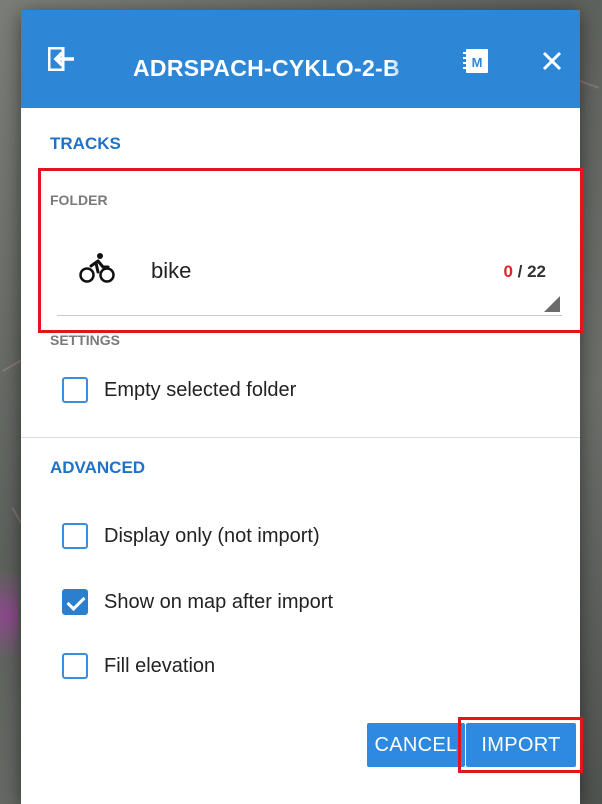 This screenshot has width=602, height=804. Describe the element at coordinates (98, 467) in the screenshot. I see `advanced-header: ADVANCED` at that location.